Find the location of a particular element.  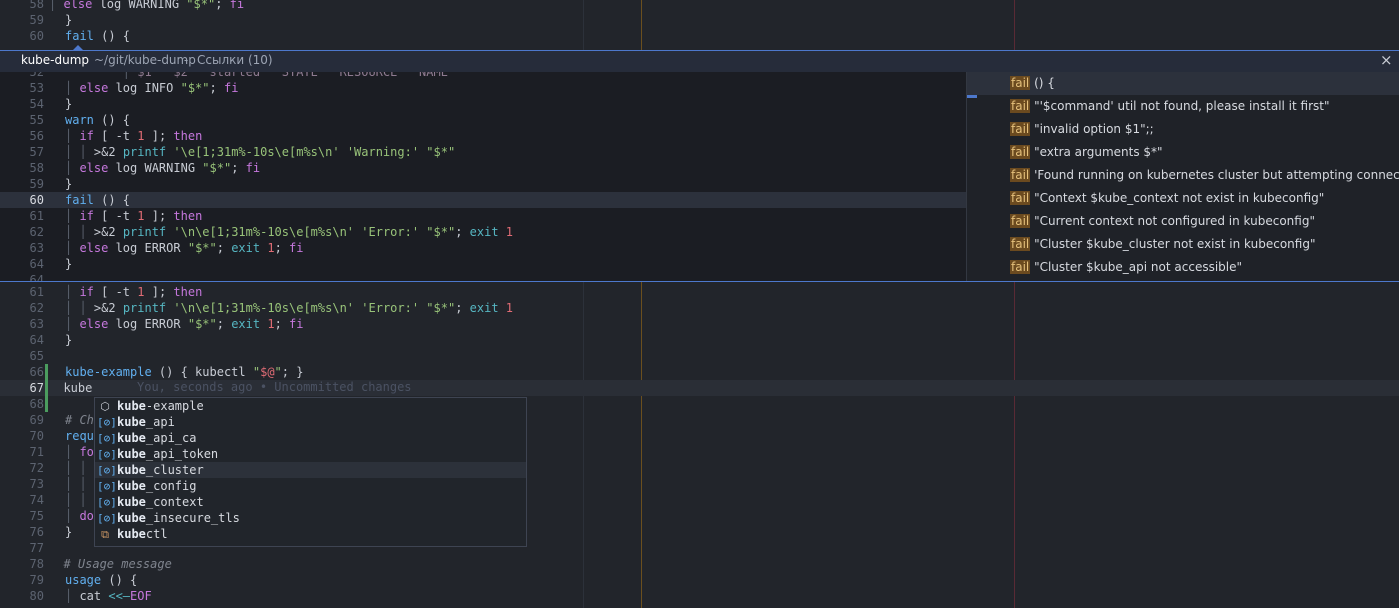

suggest-label: _context is located at coordinates (174, 502).